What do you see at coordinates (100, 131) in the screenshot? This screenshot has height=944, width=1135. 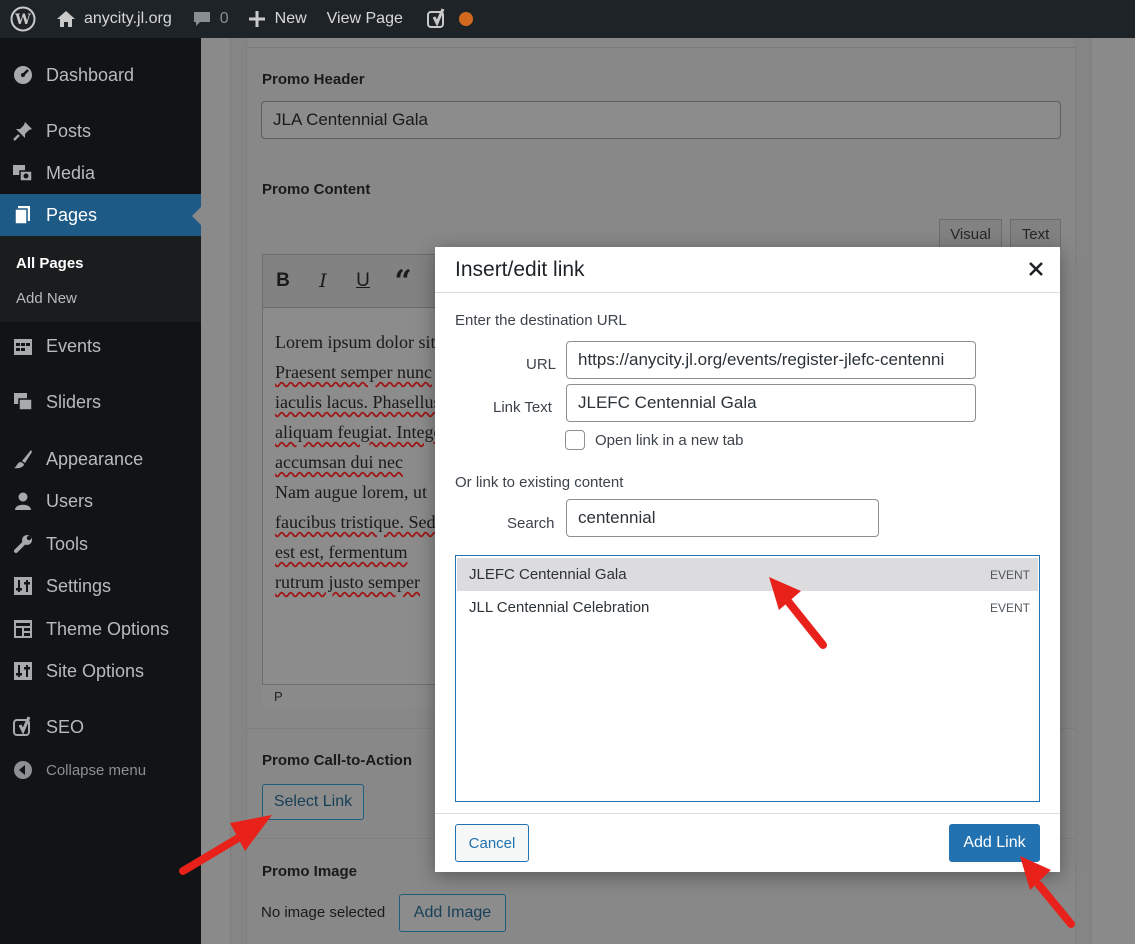 I see `sidebar-item-posts: Posts` at bounding box center [100, 131].